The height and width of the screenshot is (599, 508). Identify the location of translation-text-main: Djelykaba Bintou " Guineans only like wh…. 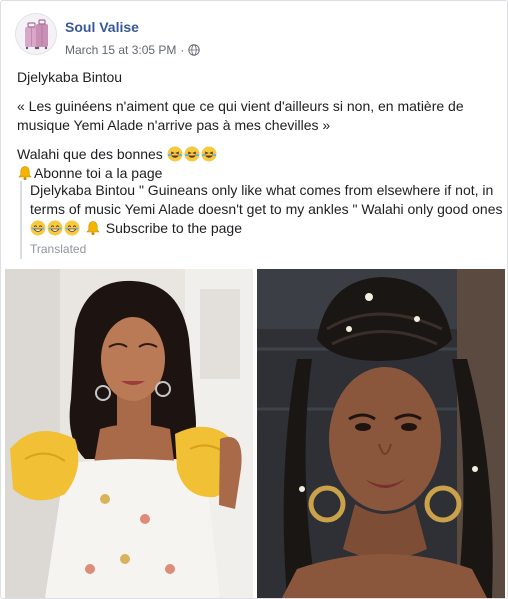
(266, 199).